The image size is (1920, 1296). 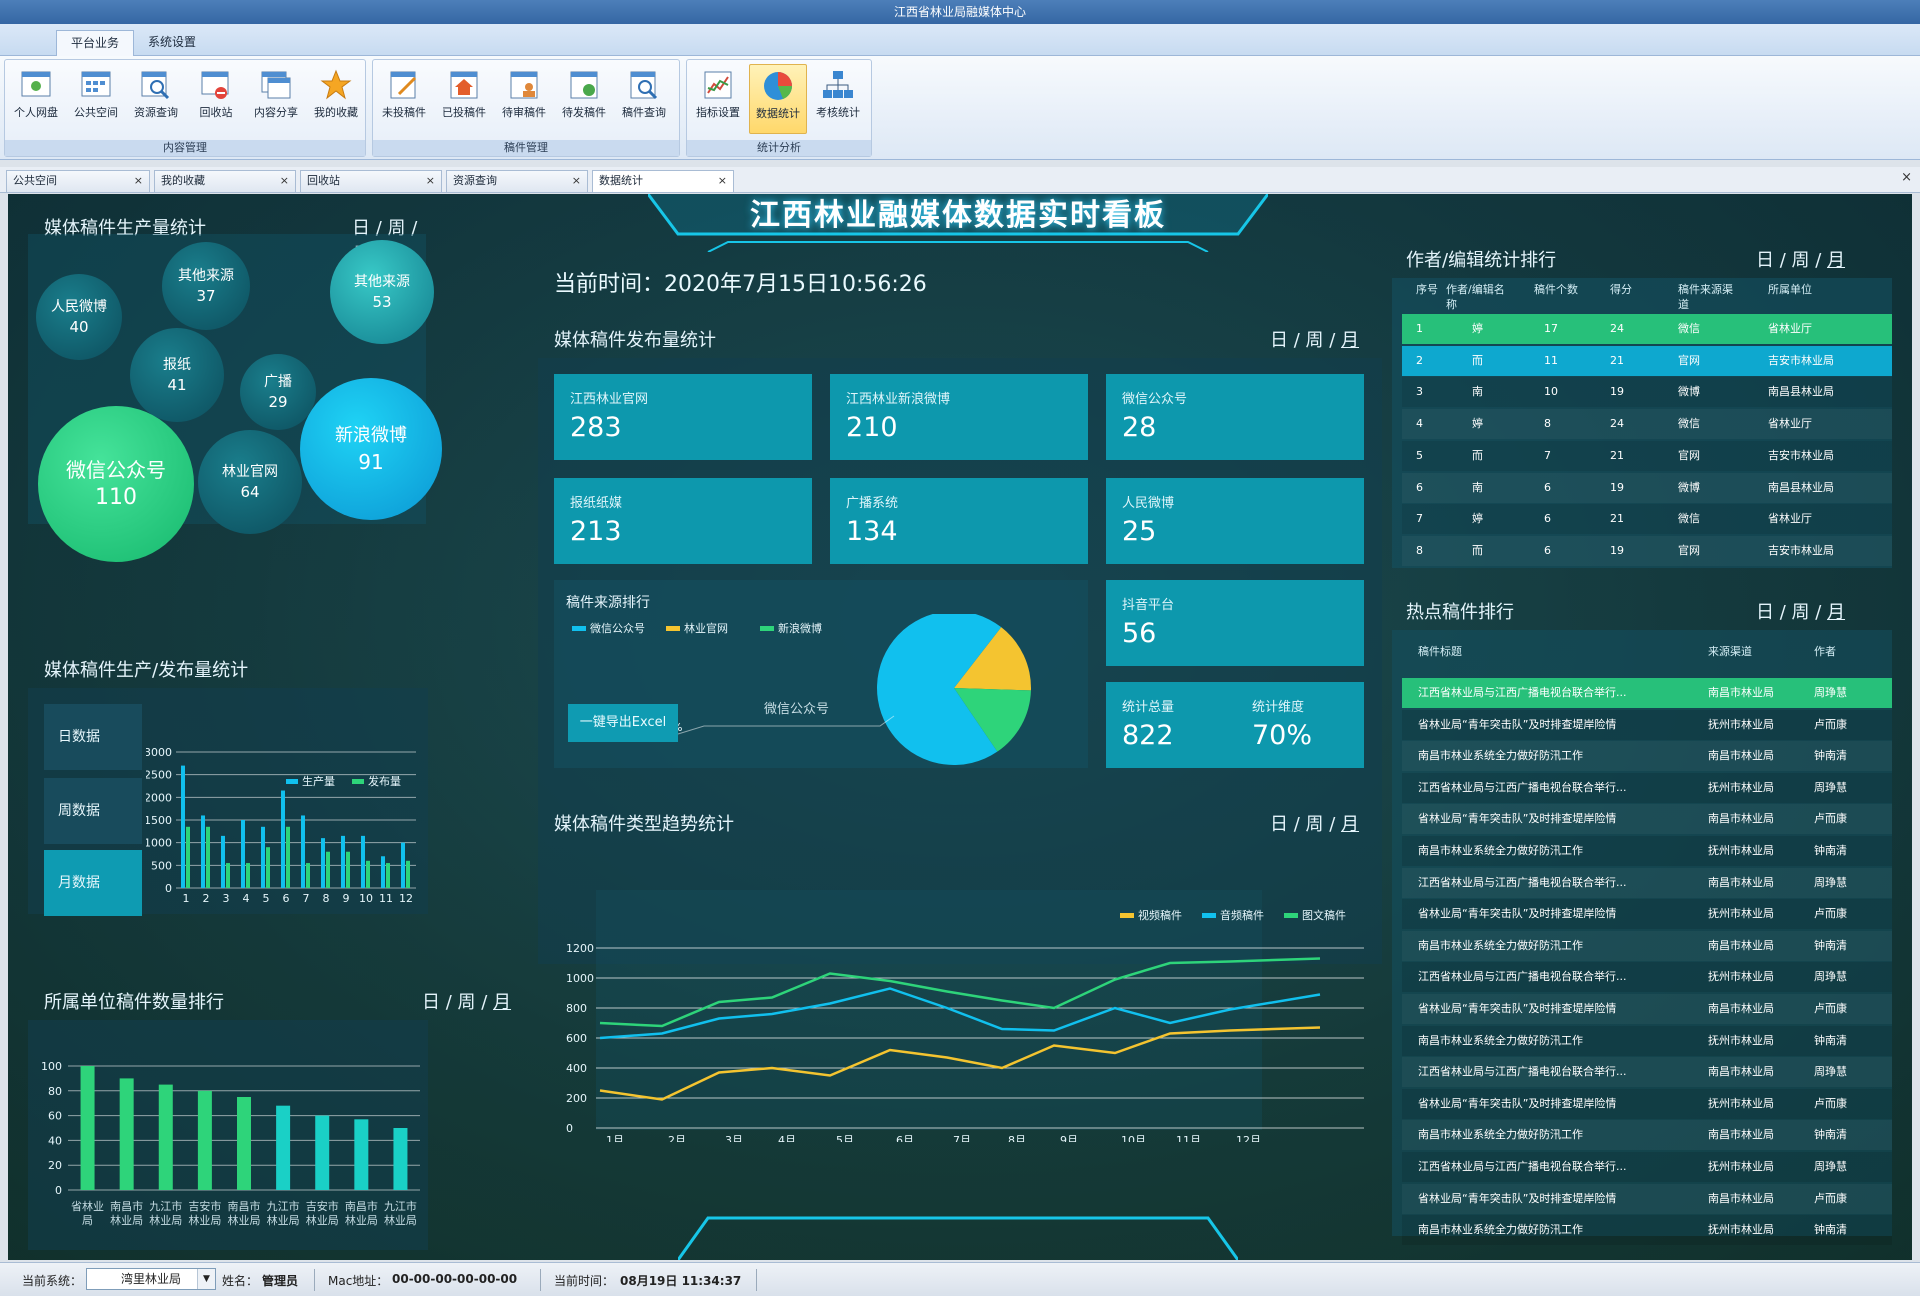 I want to click on unsubmitted-button: 未投稿件, so click(x=404, y=99).